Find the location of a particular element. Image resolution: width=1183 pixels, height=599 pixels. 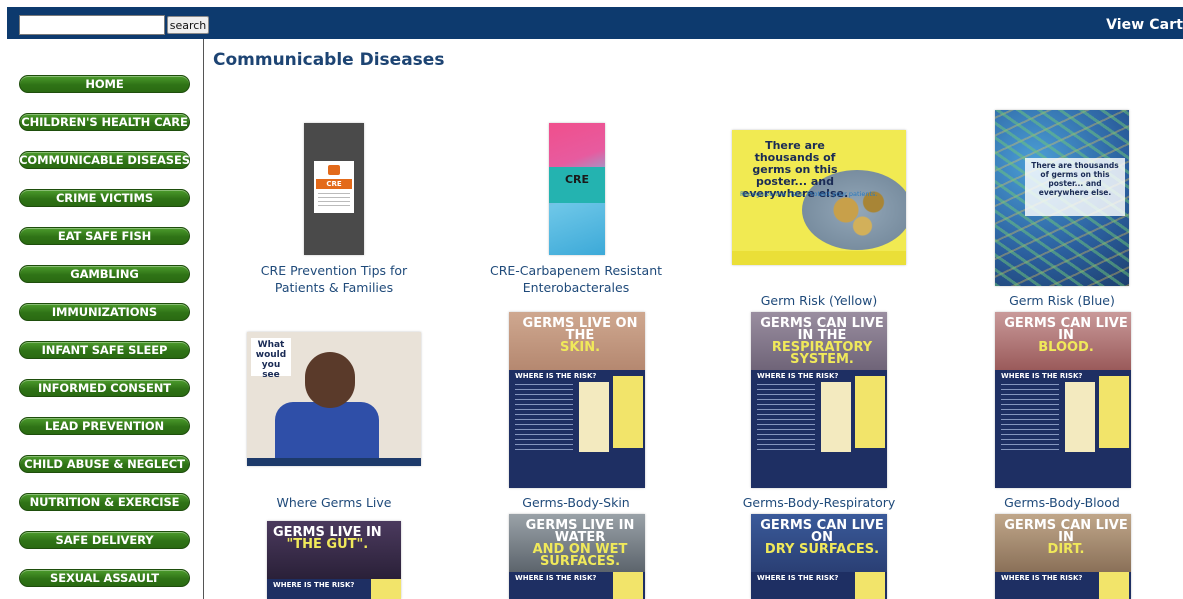

sidebar-item-child-abuse-neglect: CHILD ABUSE & NEGLECT is located at coordinates (104, 464).